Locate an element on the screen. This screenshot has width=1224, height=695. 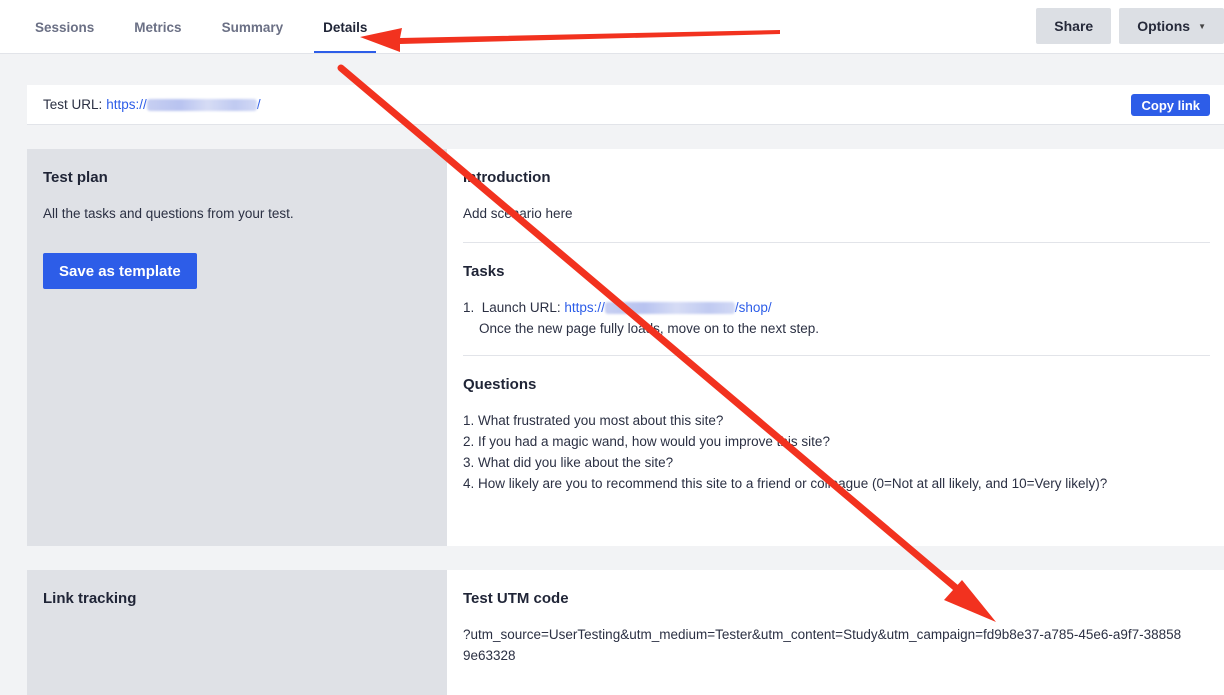
link-tracking-title: Link tracking is located at coordinates (90, 598).